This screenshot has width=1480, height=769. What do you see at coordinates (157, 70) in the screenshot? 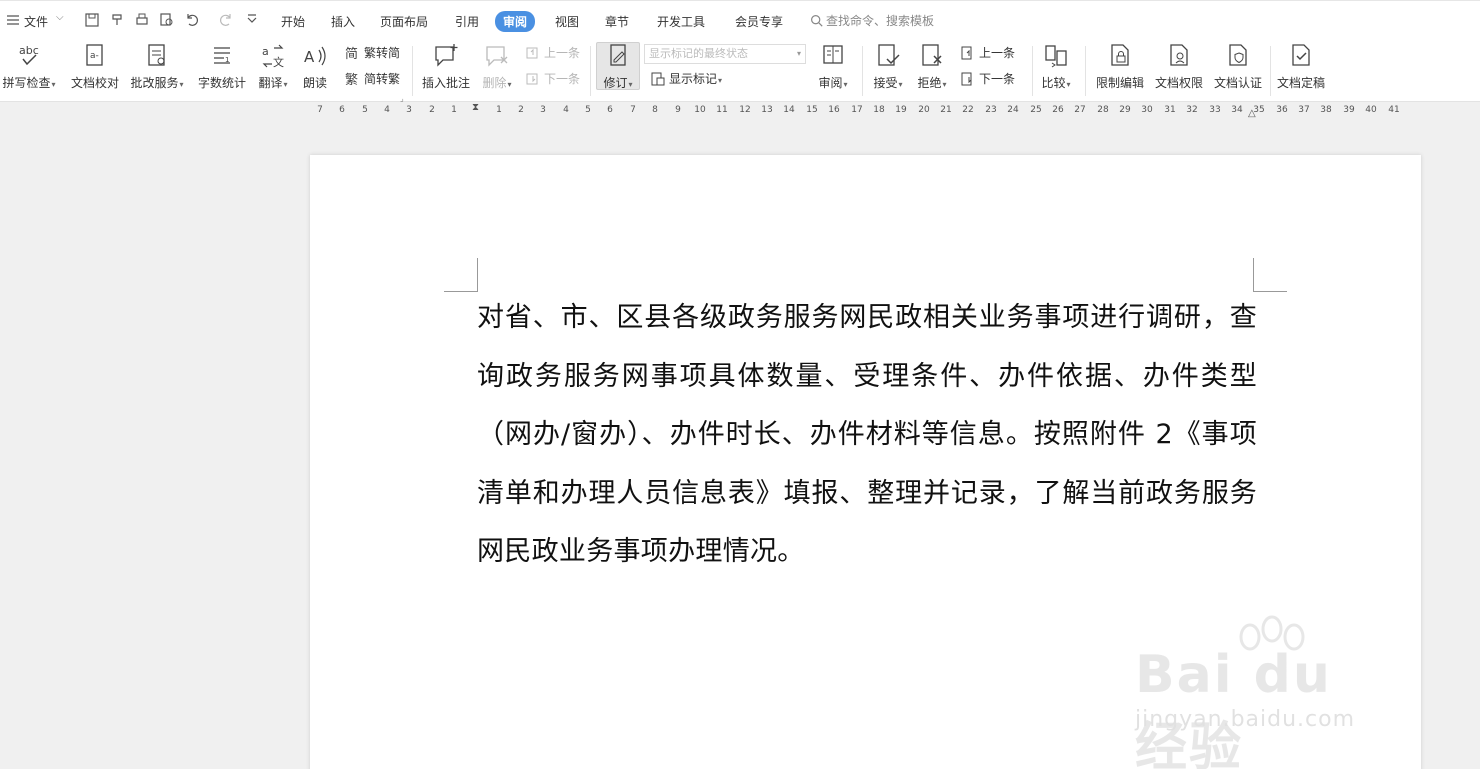
I see `revise-service-button: 批改服务▾` at bounding box center [157, 70].